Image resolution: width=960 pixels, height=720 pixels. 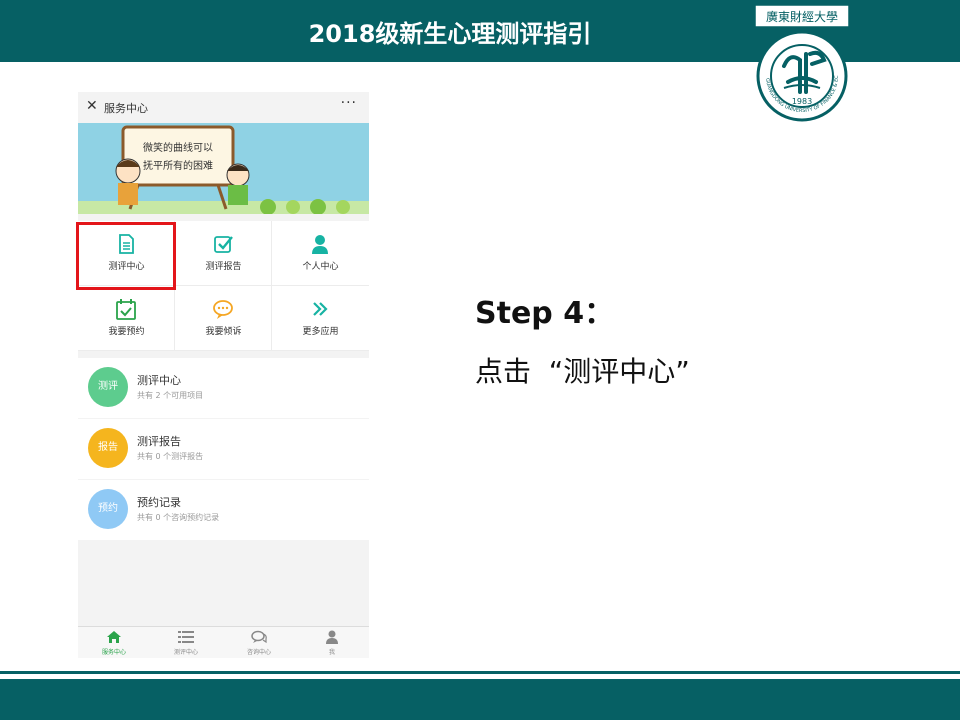 I want to click on double-chevron-icon, so click(x=320, y=309).